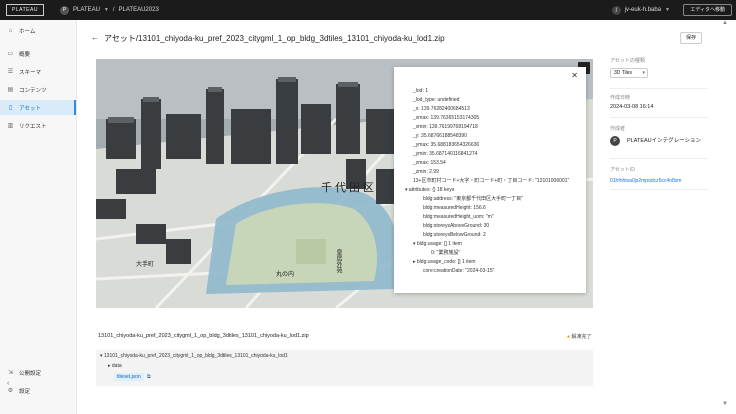 This screenshot has height=414, width=736. I want to click on sidebar-item-content: ▤ コンテンツ, so click(38, 89).